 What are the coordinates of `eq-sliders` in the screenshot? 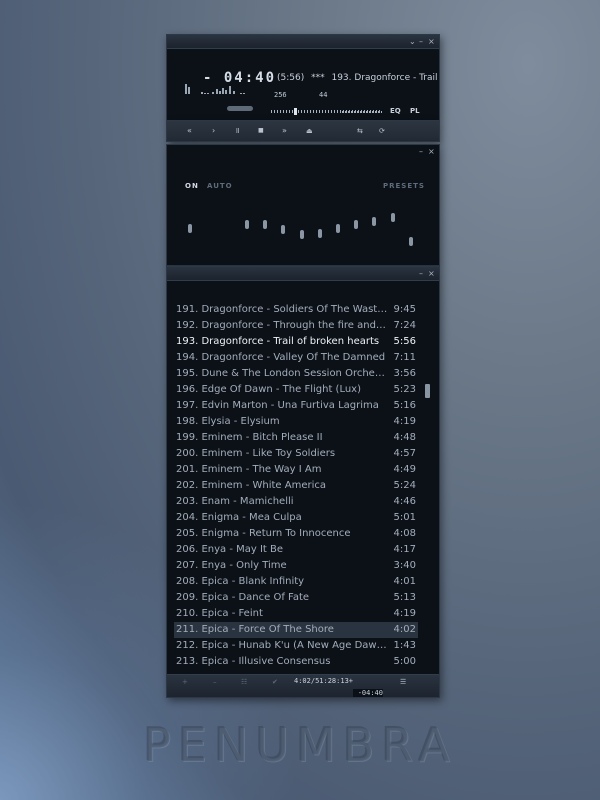 It's located at (303, 211).